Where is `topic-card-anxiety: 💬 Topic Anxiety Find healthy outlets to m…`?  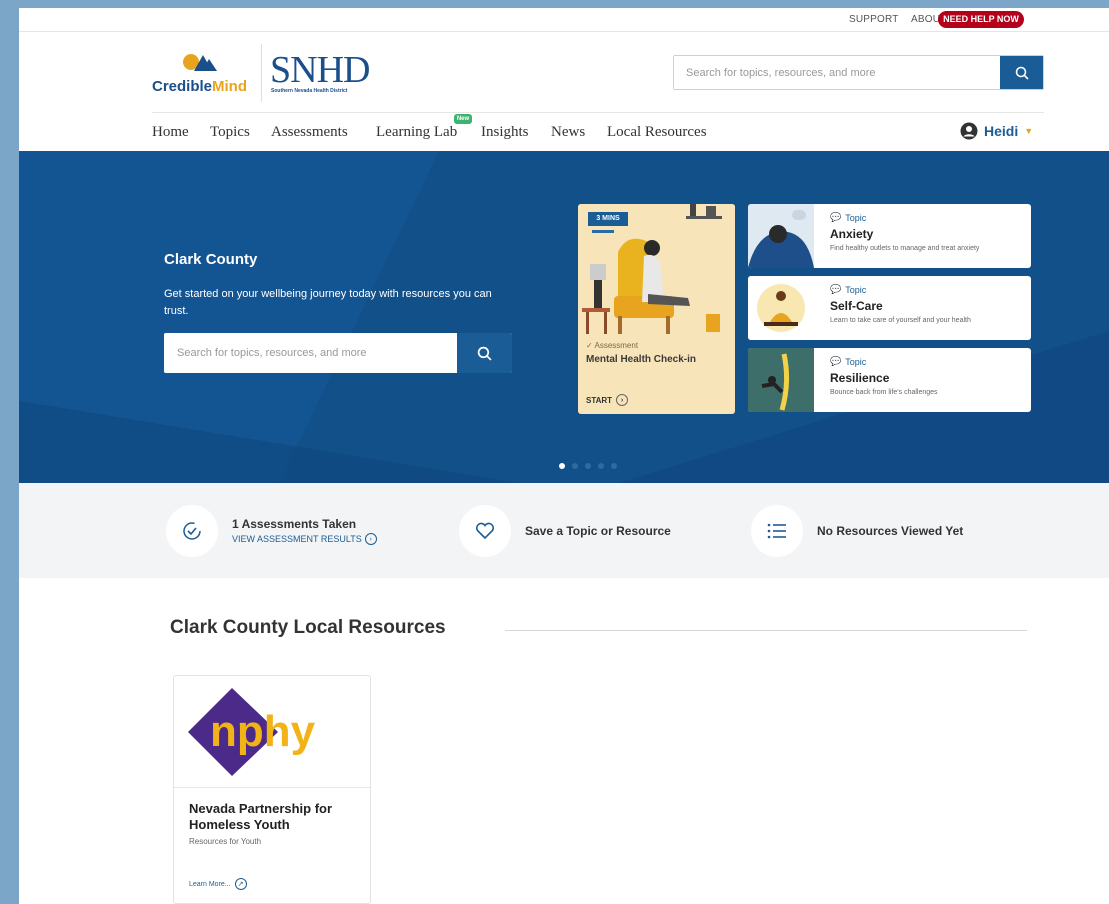
topic-card-anxiety: 💬 Topic Anxiety Find healthy outlets to m… is located at coordinates (889, 236).